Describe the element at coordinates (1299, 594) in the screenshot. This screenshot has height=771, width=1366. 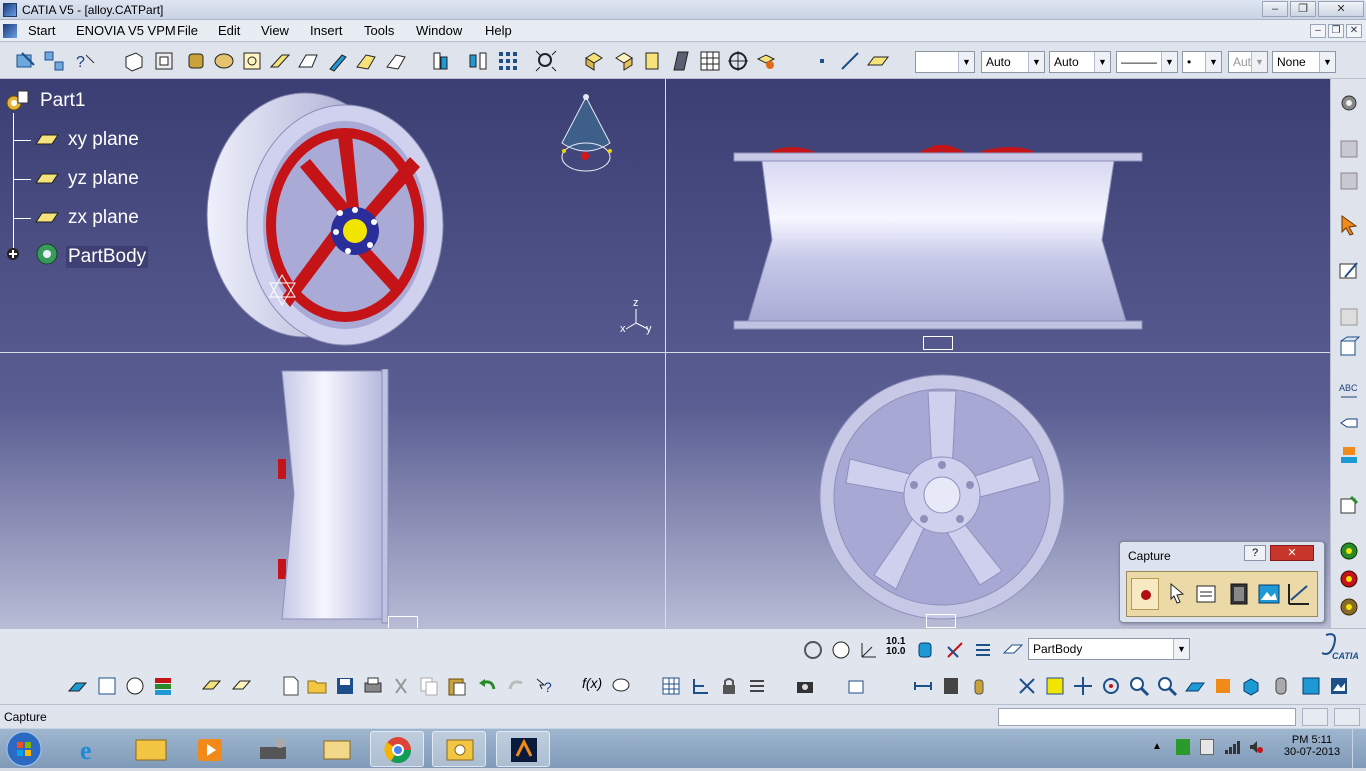
I see `graphic-settings-button` at that location.